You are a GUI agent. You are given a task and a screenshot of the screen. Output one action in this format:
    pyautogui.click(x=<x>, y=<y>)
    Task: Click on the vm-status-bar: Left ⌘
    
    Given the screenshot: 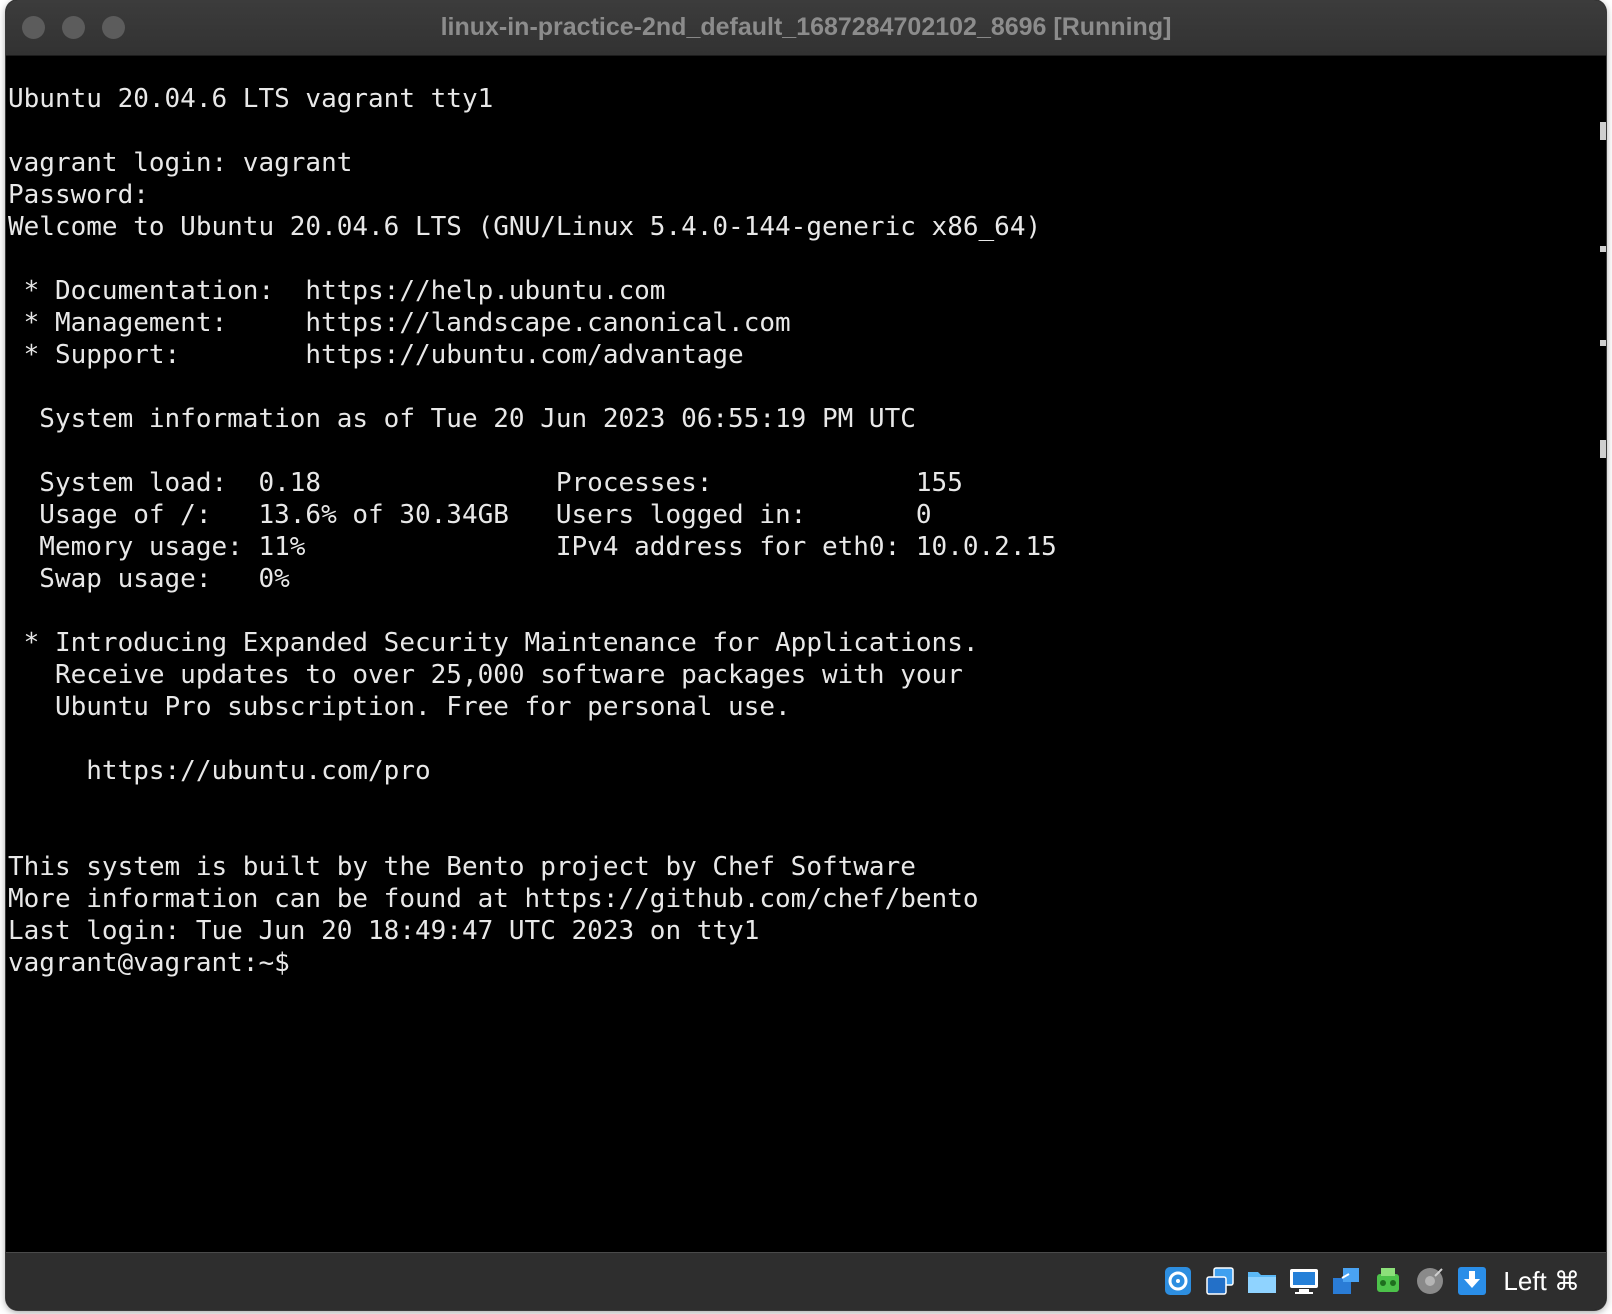 What is the action you would take?
    pyautogui.click(x=806, y=1281)
    